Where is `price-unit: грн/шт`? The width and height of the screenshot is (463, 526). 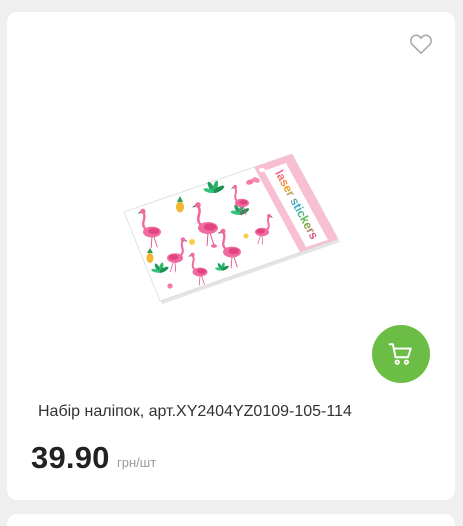 price-unit: грн/шт is located at coordinates (137, 462).